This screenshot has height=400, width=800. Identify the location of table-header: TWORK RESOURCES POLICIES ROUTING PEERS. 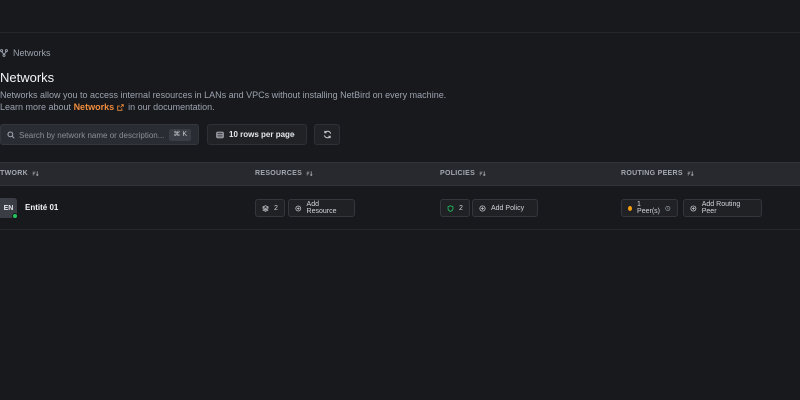
(400, 174).